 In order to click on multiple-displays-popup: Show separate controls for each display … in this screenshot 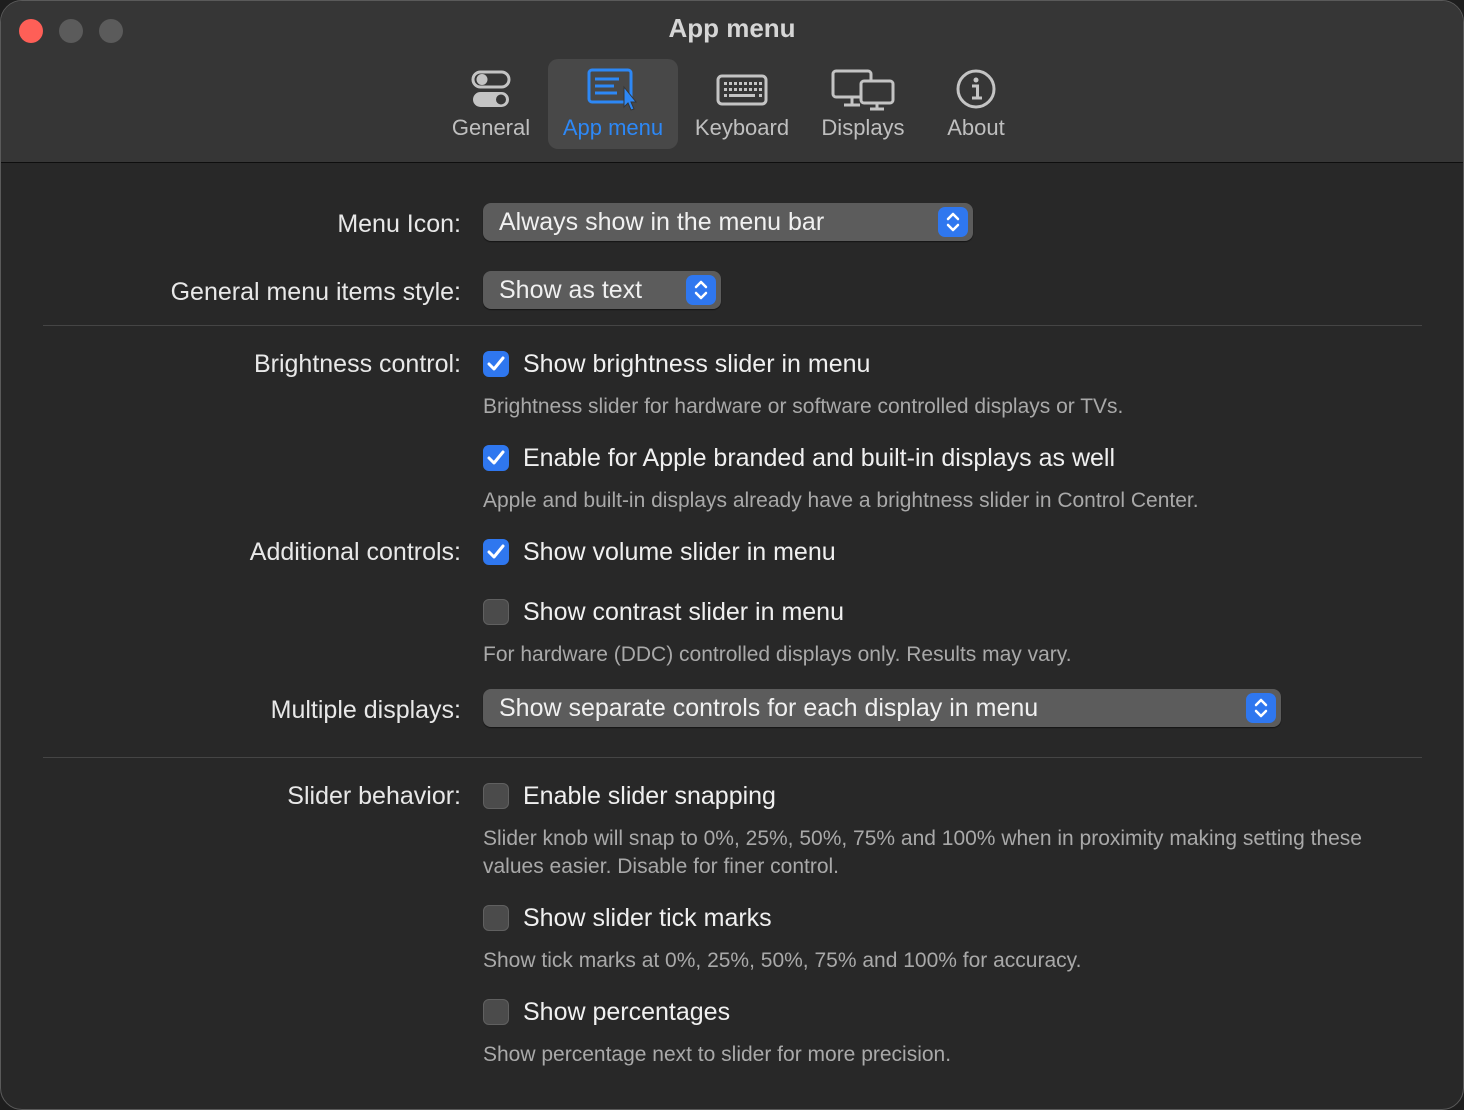, I will do `click(882, 708)`.